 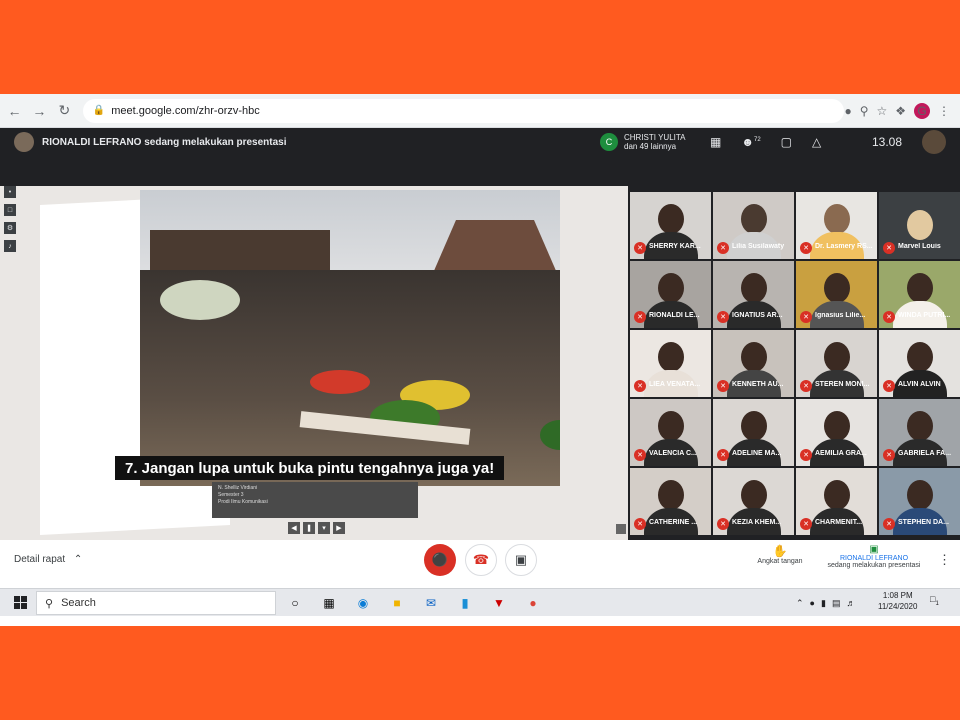 I want to click on windows-start-icon, so click(x=20, y=603).